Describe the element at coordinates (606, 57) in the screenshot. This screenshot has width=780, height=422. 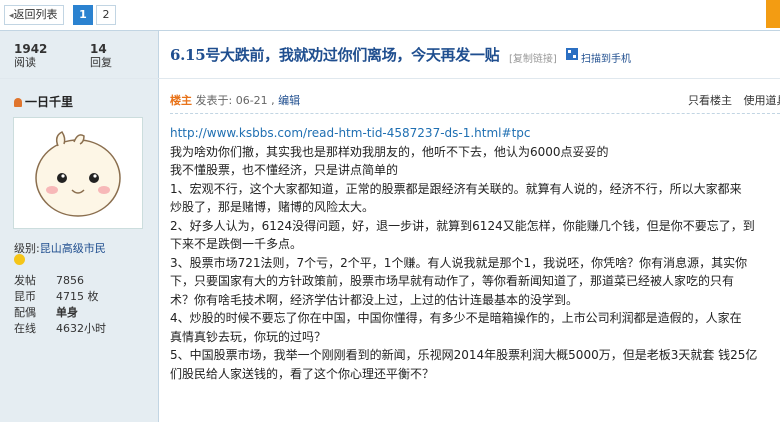
I see `scan-to-phone-link: 扫描到手机` at that location.